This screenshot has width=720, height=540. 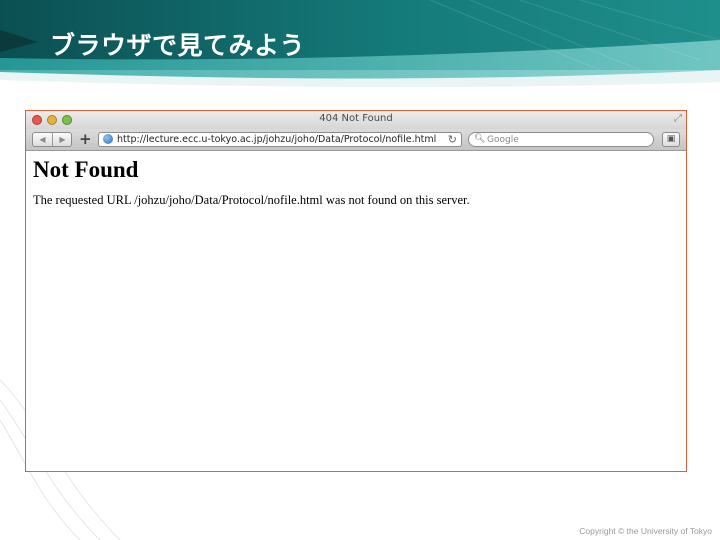 What do you see at coordinates (645, 531) in the screenshot?
I see `copyright-text: Copyright © the University of Tokyo` at bounding box center [645, 531].